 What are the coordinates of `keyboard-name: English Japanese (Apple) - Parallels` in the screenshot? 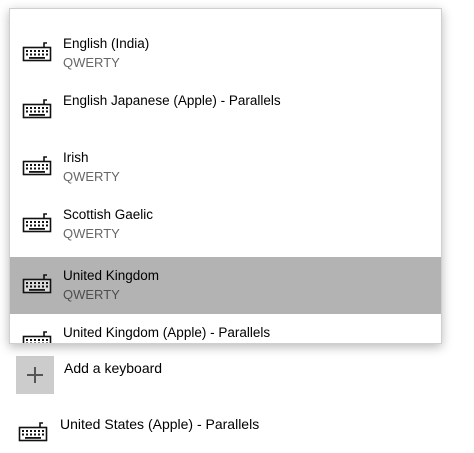 It's located at (172, 100).